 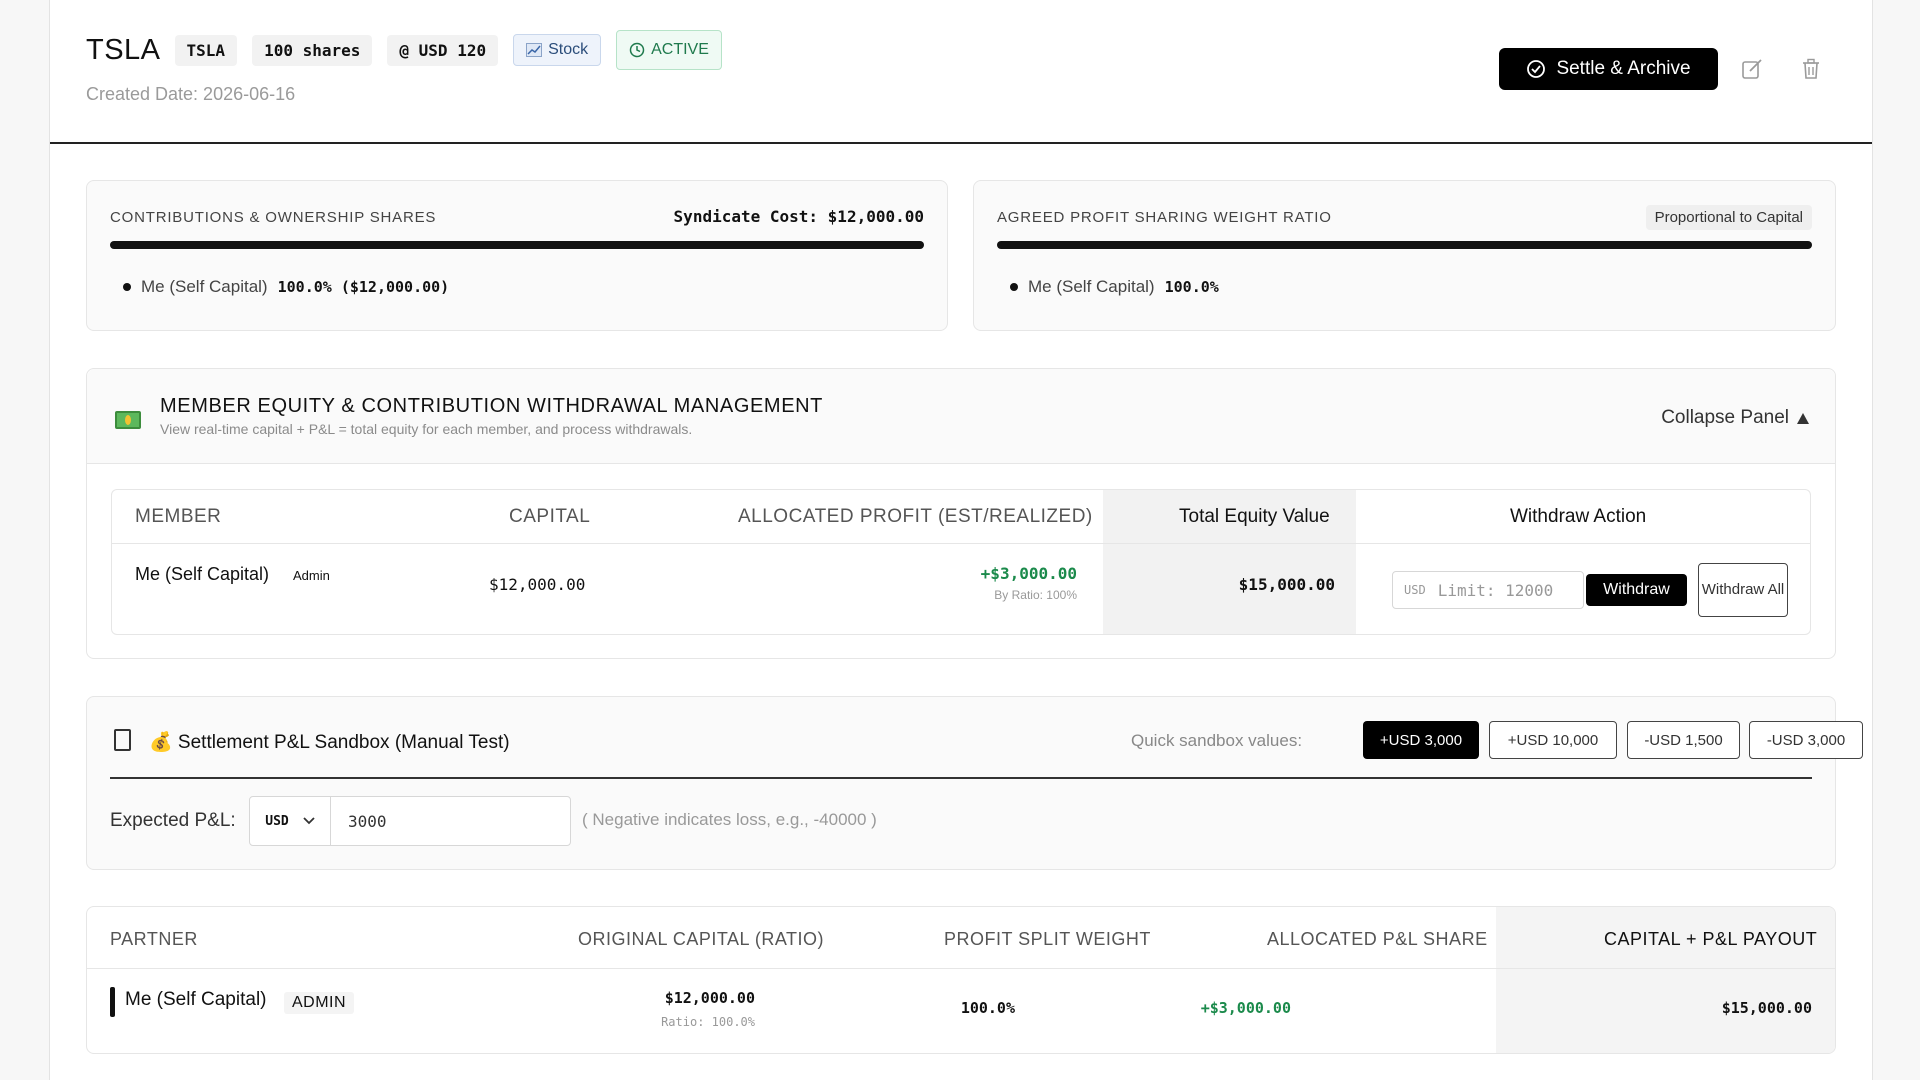 I want to click on withdraw-all-button: Withdraw All, so click(x=1743, y=590).